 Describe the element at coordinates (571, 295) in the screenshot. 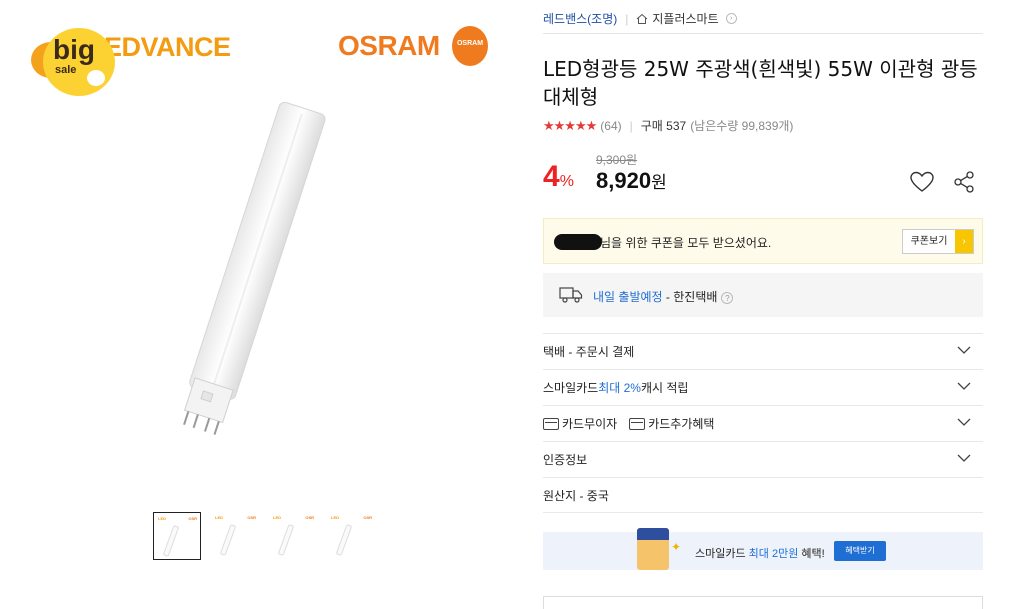

I see `truck-icon` at that location.